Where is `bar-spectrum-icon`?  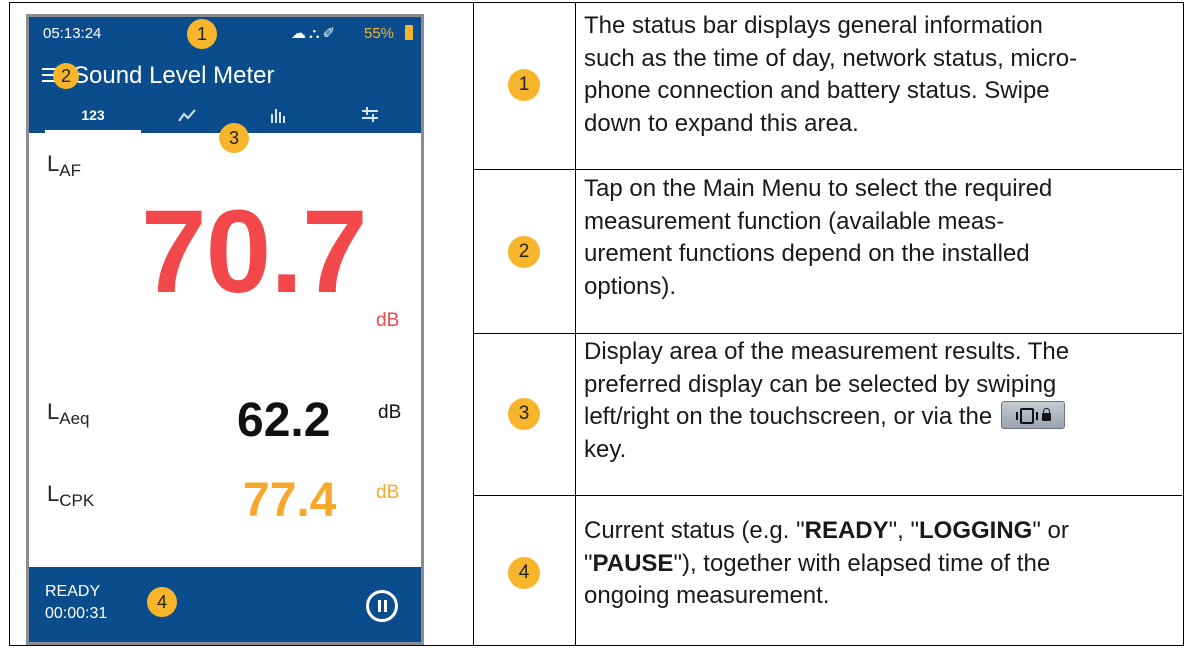 bar-spectrum-icon is located at coordinates (278, 116).